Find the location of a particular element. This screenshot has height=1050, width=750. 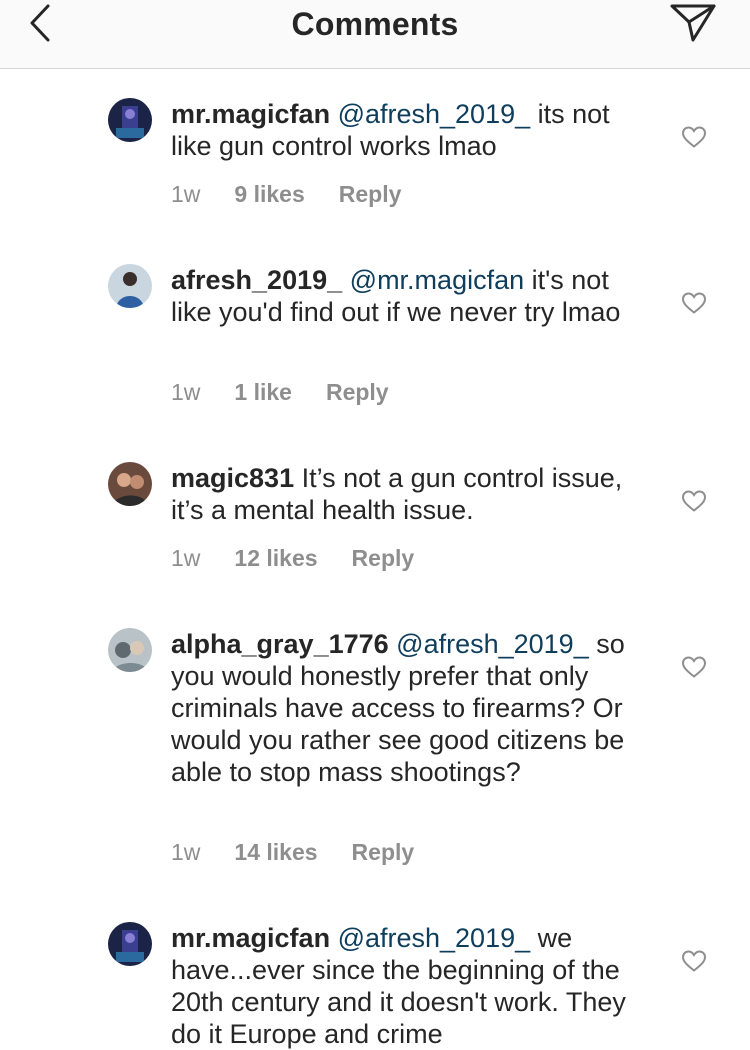

comment-username: alpha_gray_1776 is located at coordinates (280, 644).